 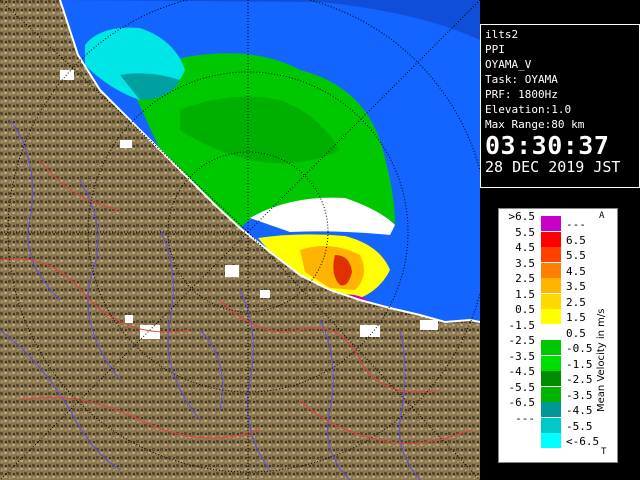 What do you see at coordinates (579, 348) in the screenshot?
I see `legend-label-right: -0.5` at bounding box center [579, 348].